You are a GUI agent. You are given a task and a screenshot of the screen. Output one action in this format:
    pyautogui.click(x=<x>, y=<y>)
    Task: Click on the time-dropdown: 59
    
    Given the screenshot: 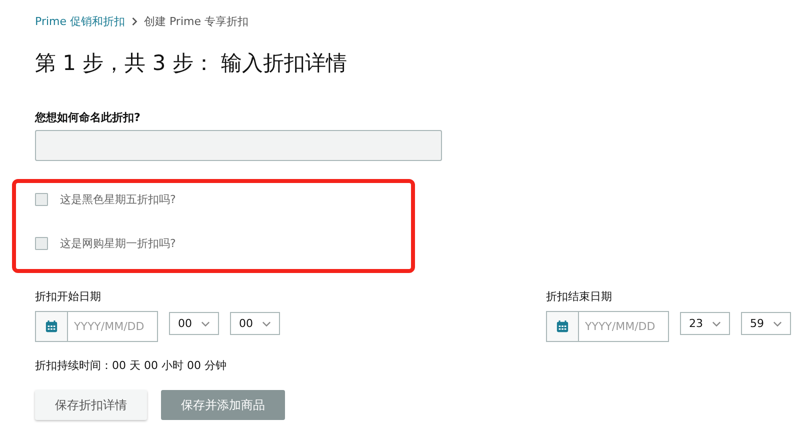 What is the action you would take?
    pyautogui.click(x=766, y=323)
    